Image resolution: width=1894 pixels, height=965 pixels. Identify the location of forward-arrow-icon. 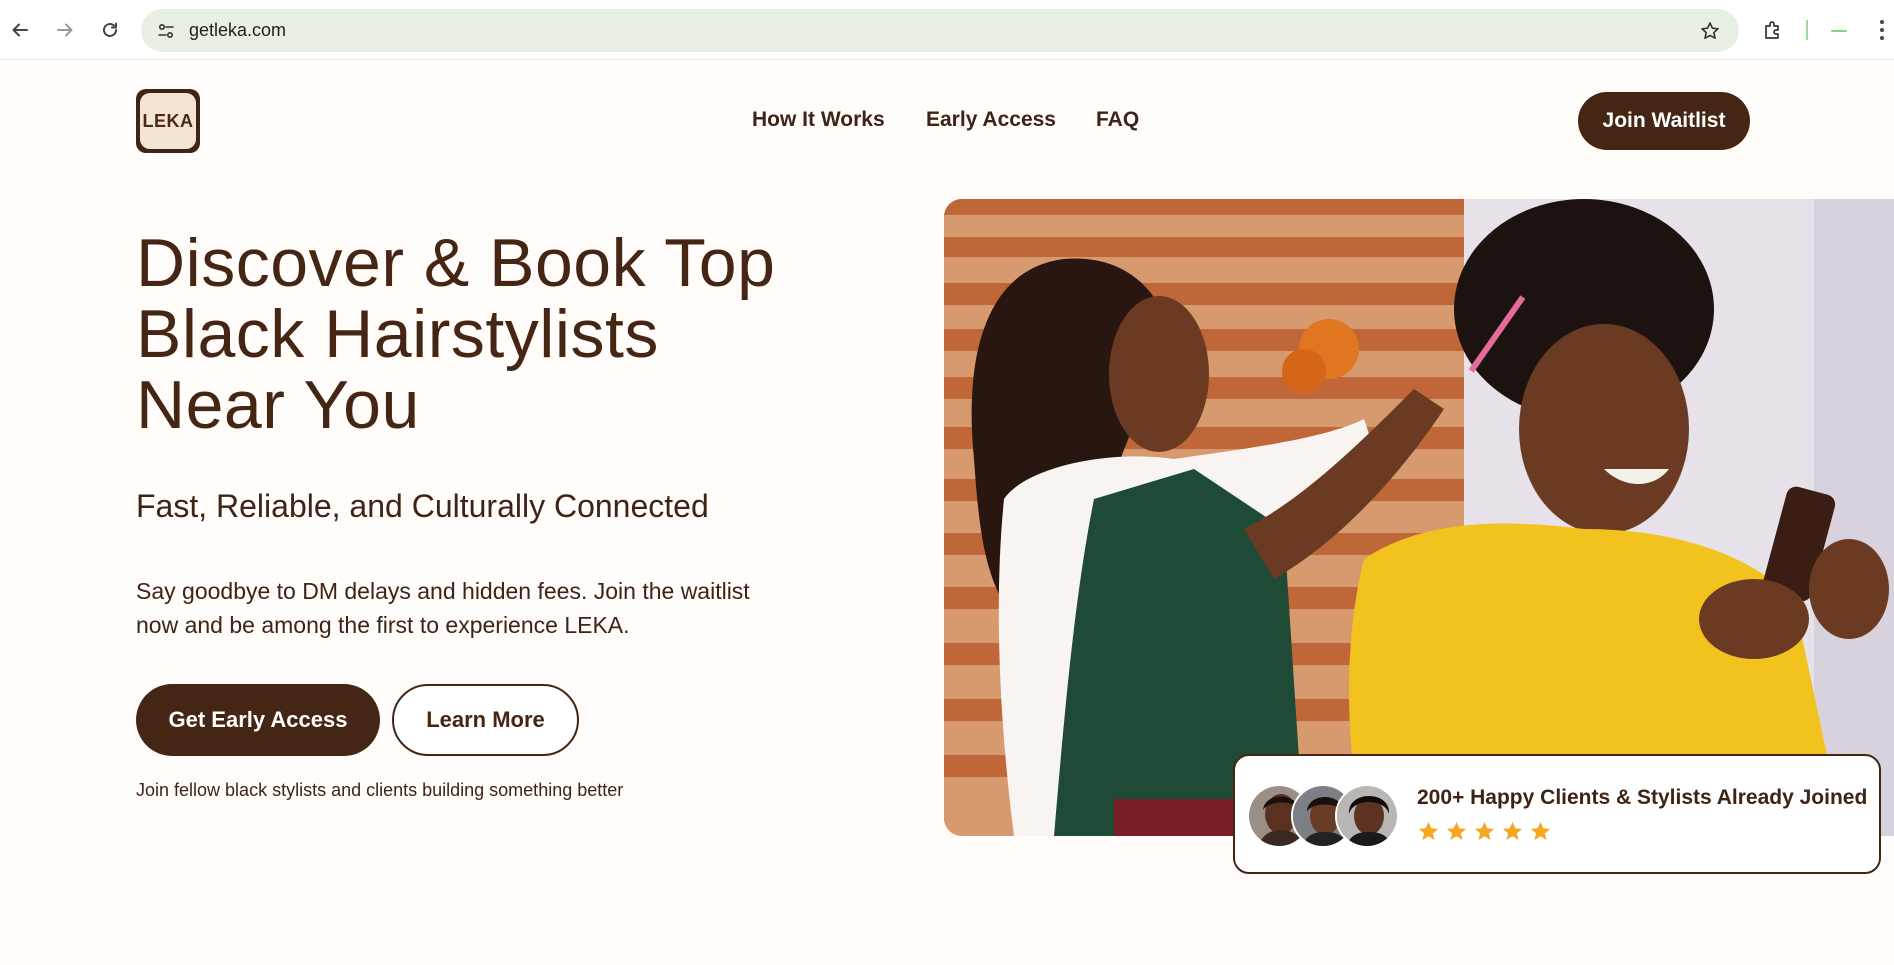
(65, 30).